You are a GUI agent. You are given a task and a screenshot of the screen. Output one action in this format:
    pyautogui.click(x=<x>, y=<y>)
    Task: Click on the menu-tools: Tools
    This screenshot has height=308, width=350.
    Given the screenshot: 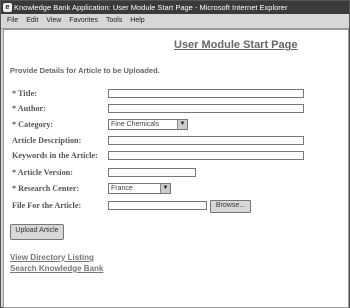 What is the action you would take?
    pyautogui.click(x=114, y=21)
    